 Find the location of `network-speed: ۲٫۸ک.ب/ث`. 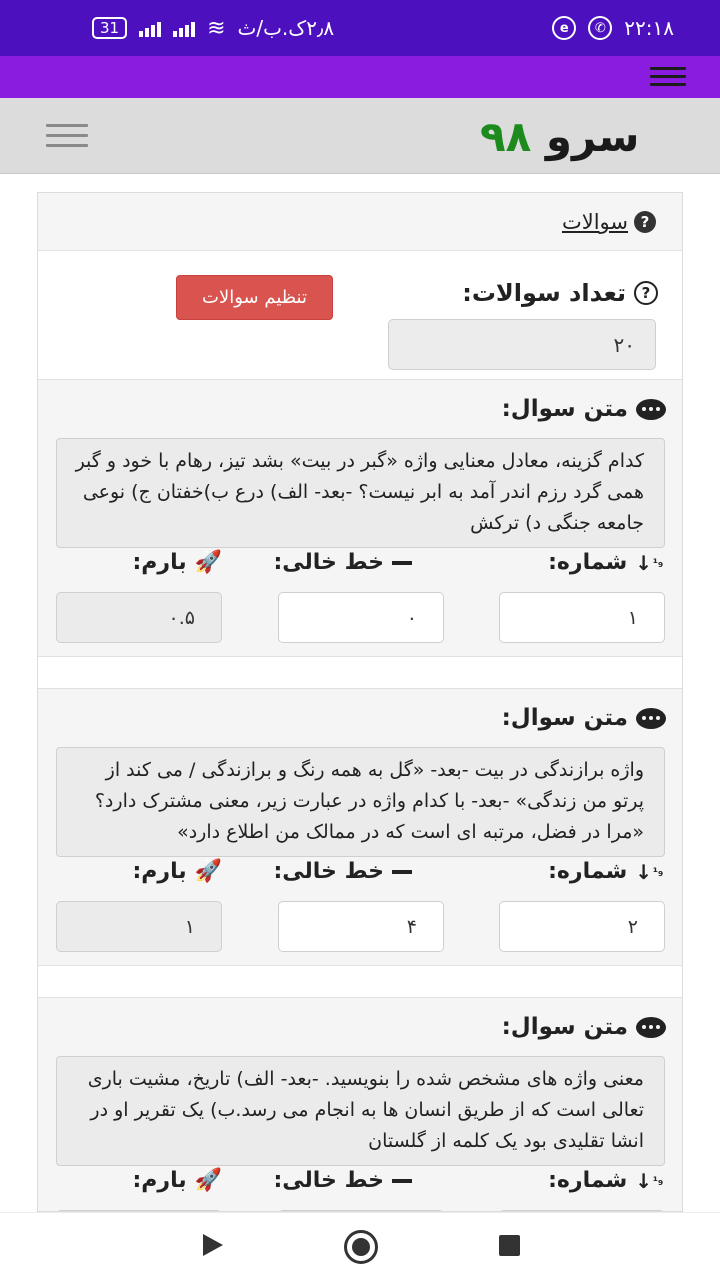

network-speed: ۲٫۸ک.ب/ث is located at coordinates (286, 28).